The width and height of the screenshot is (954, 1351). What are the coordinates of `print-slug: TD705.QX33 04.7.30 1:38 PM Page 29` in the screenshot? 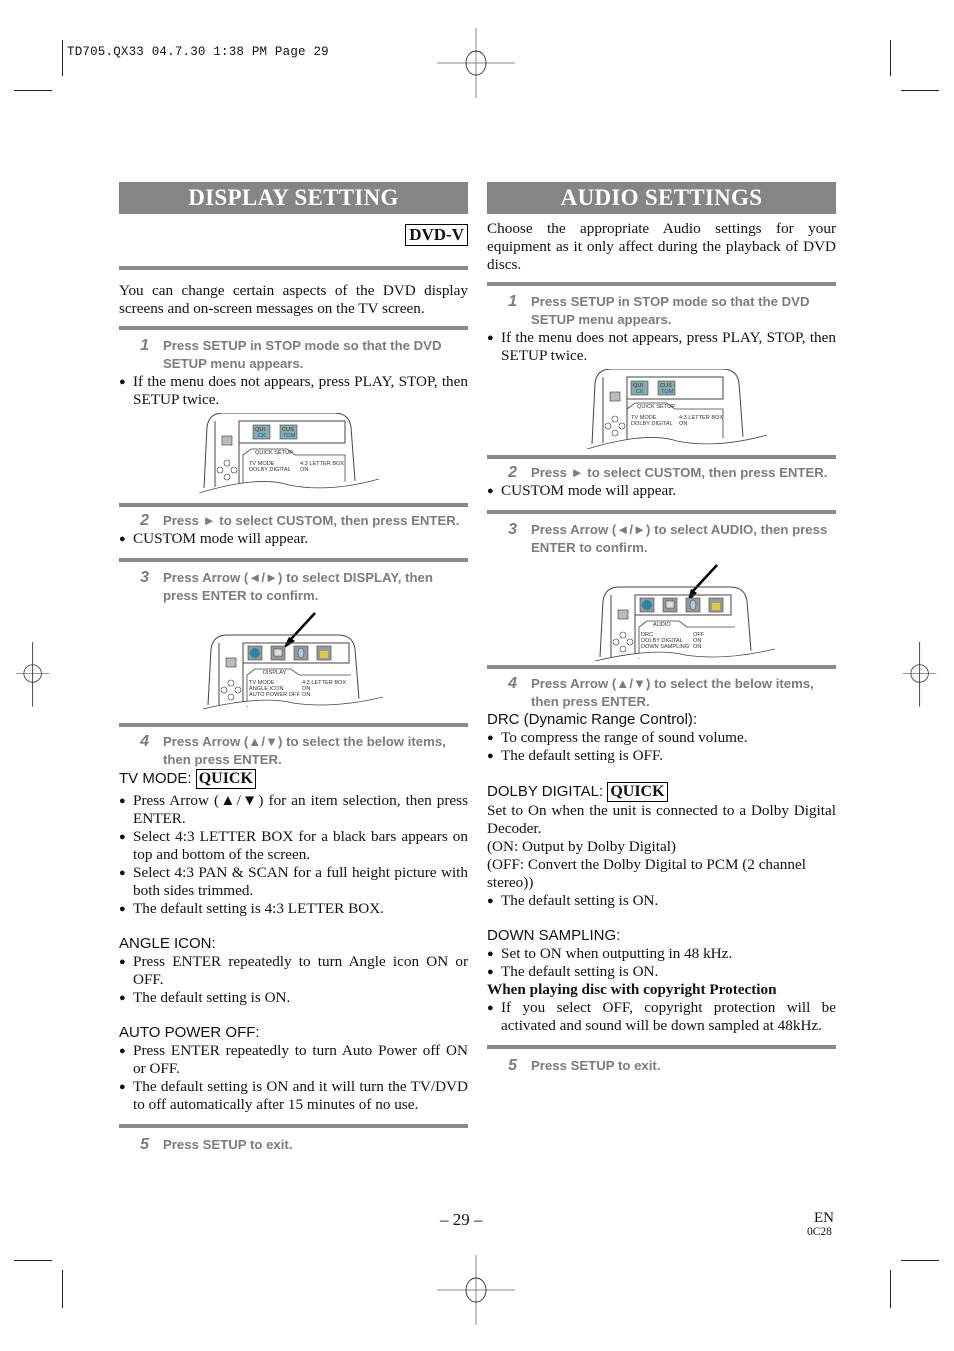 It's located at (198, 52).